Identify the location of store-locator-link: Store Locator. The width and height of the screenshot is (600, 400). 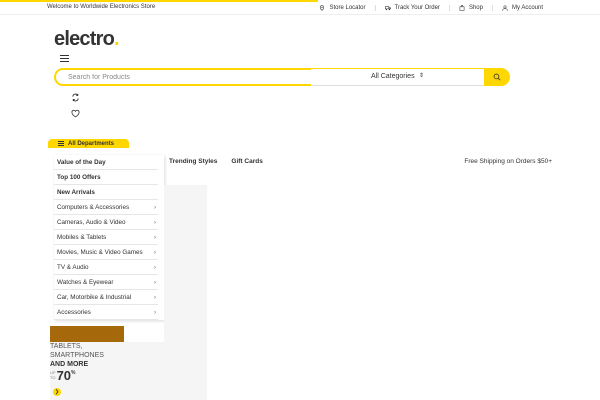
(342, 8).